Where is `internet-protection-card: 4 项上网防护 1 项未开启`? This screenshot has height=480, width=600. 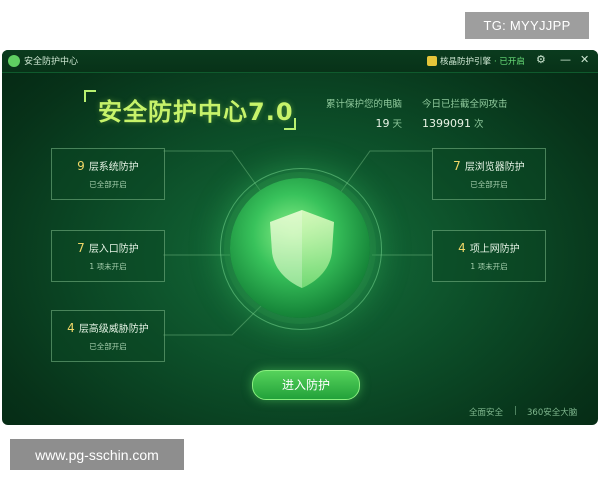 internet-protection-card: 4 项上网防护 1 项未开启 is located at coordinates (489, 256).